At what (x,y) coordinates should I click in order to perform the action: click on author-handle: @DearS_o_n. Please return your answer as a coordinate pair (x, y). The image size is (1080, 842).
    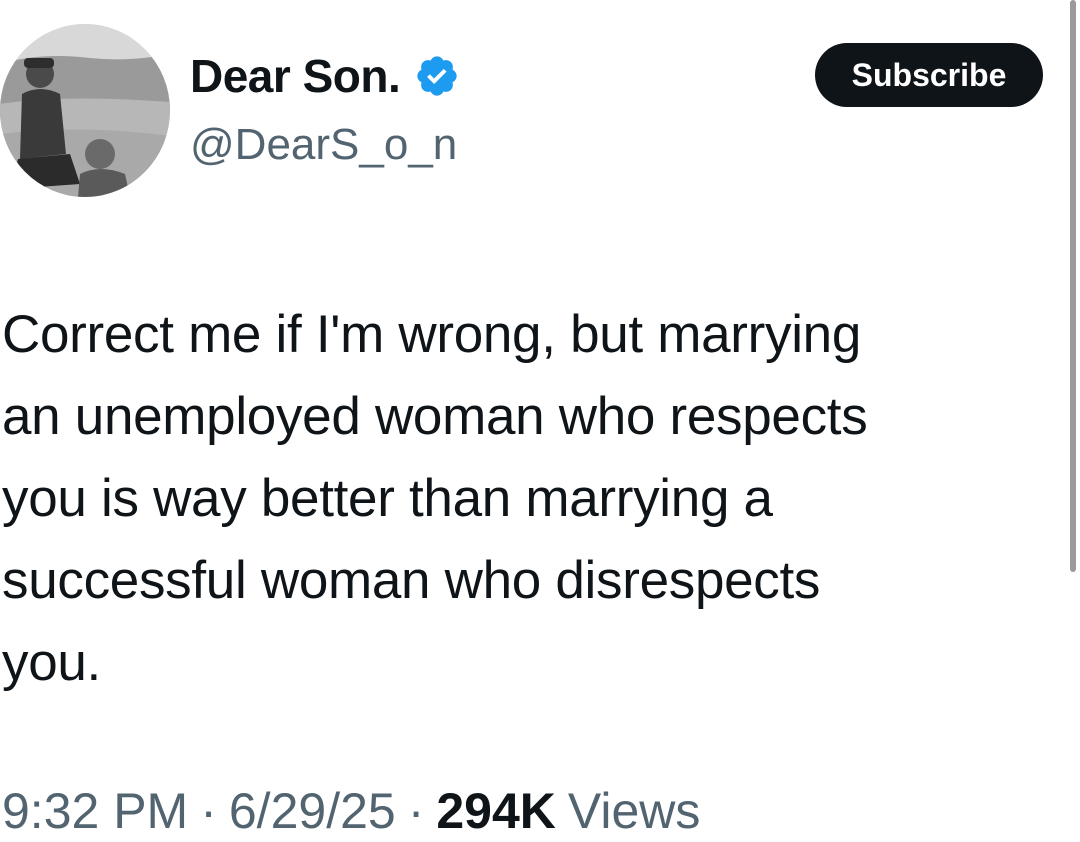
    Looking at the image, I should click on (323, 145).